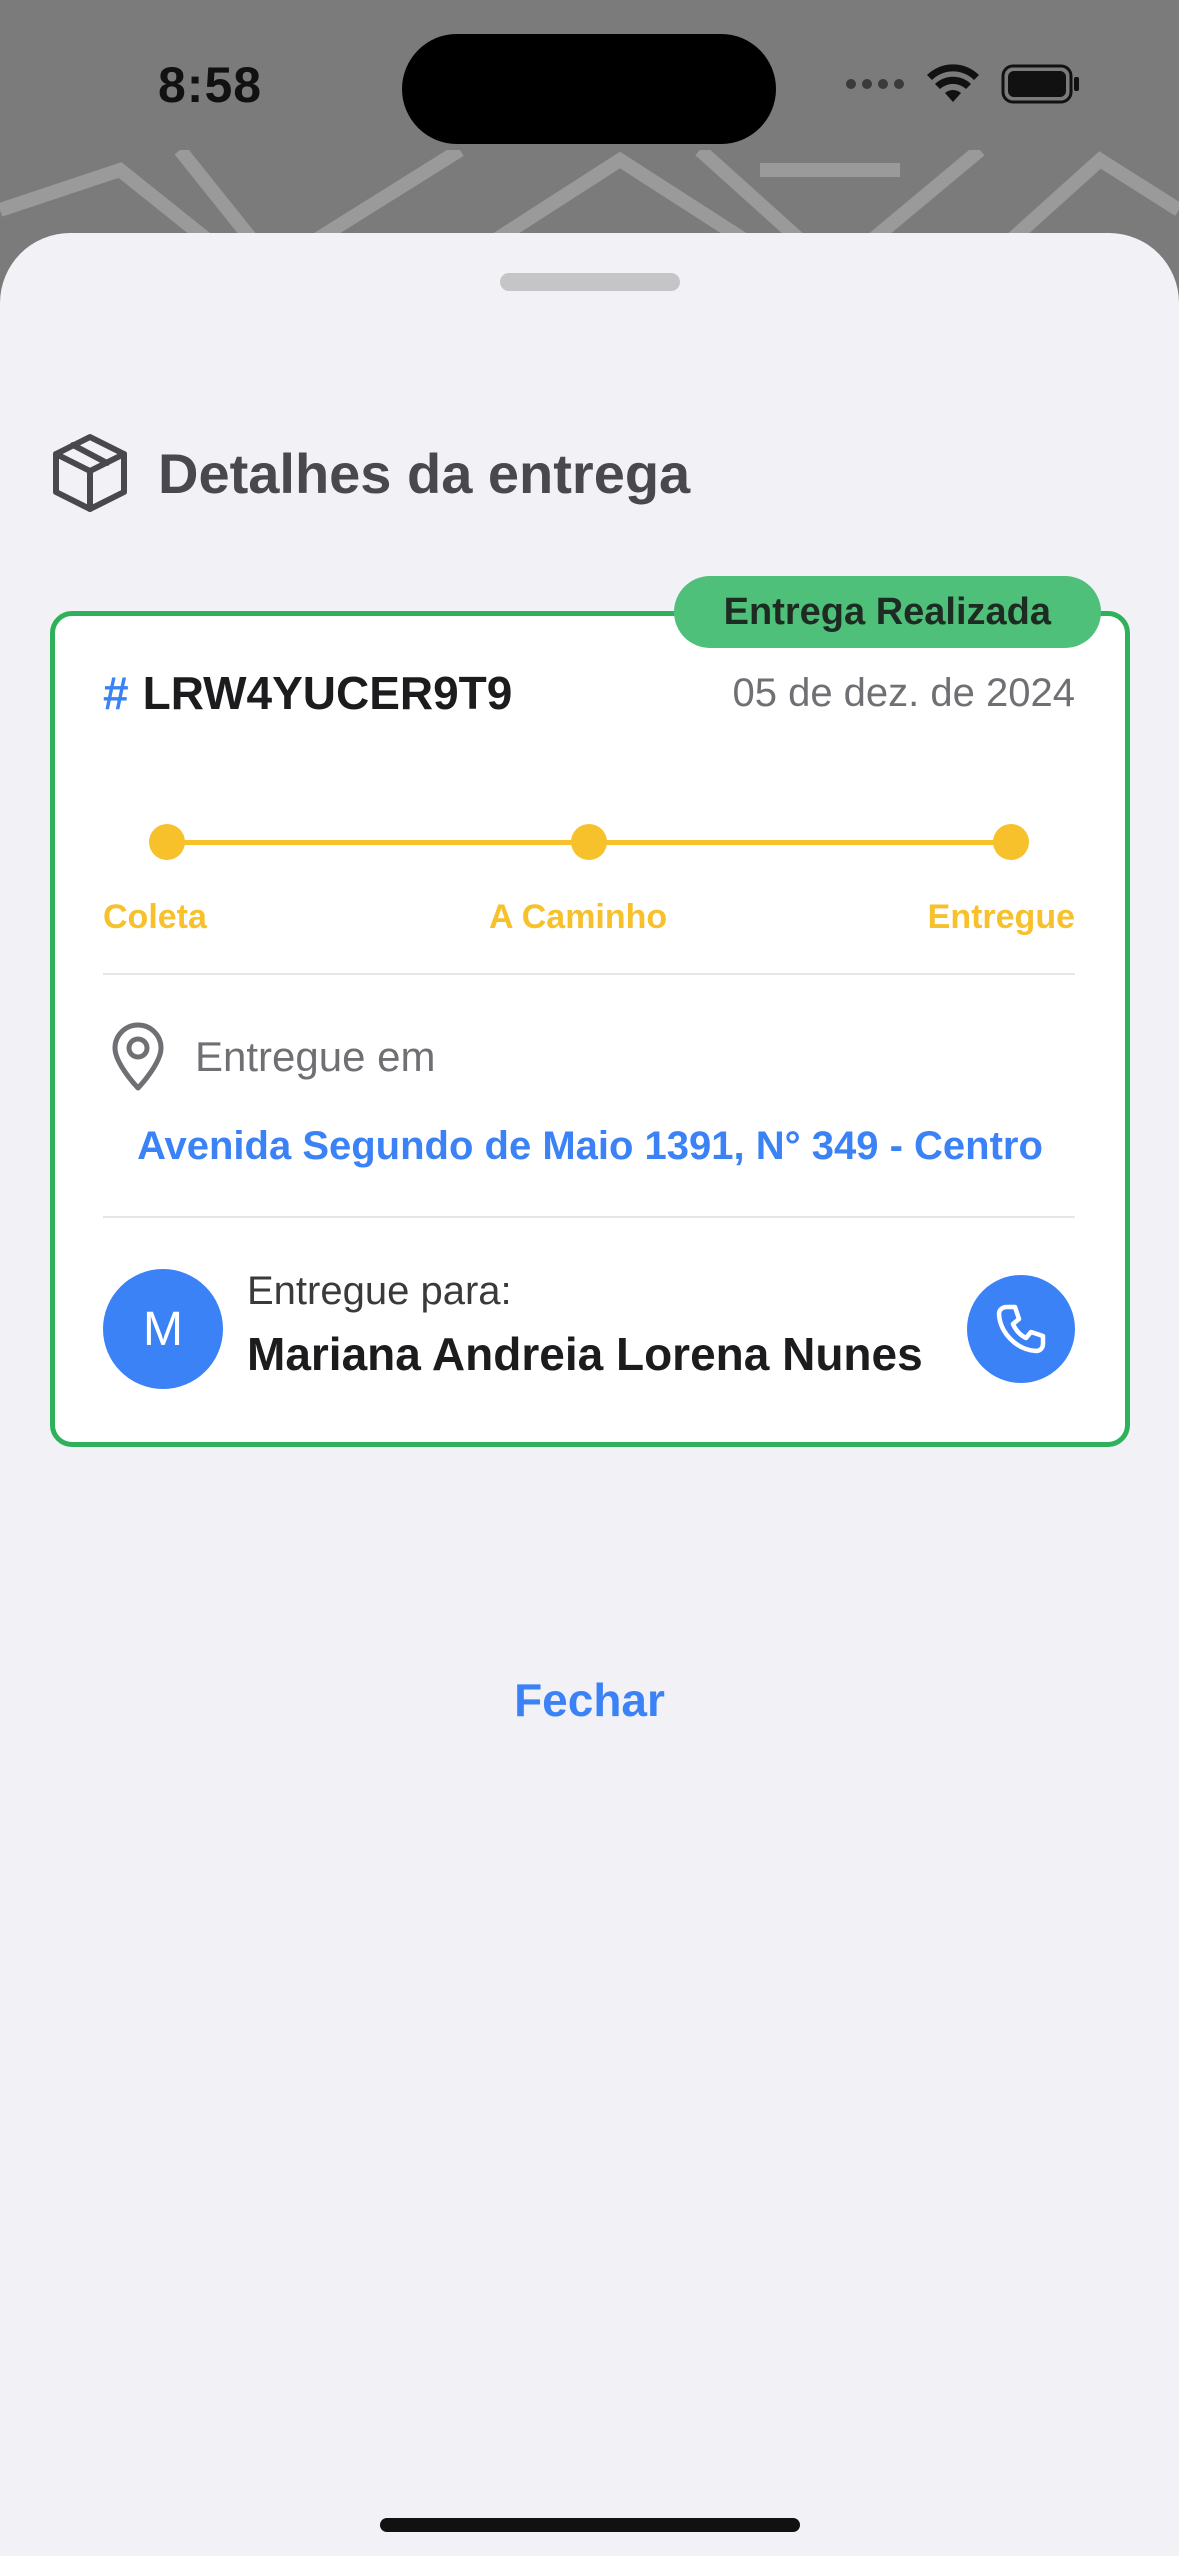 The image size is (1179, 2556). Describe the element at coordinates (585, 1354) in the screenshot. I see `recipient-name: Mariana Andreia Lorena Nunes` at that location.